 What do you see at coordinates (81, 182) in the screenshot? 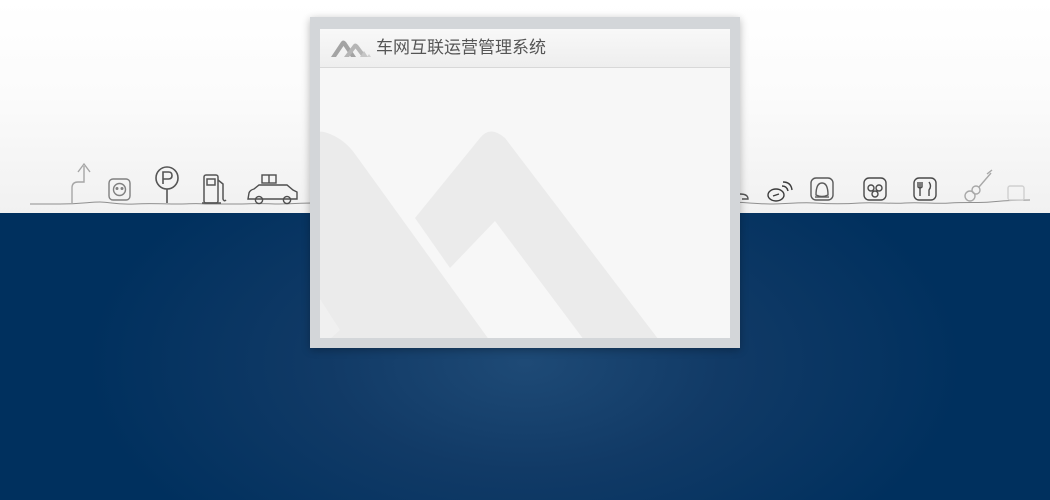
I see `turn-arrow-icon` at bounding box center [81, 182].